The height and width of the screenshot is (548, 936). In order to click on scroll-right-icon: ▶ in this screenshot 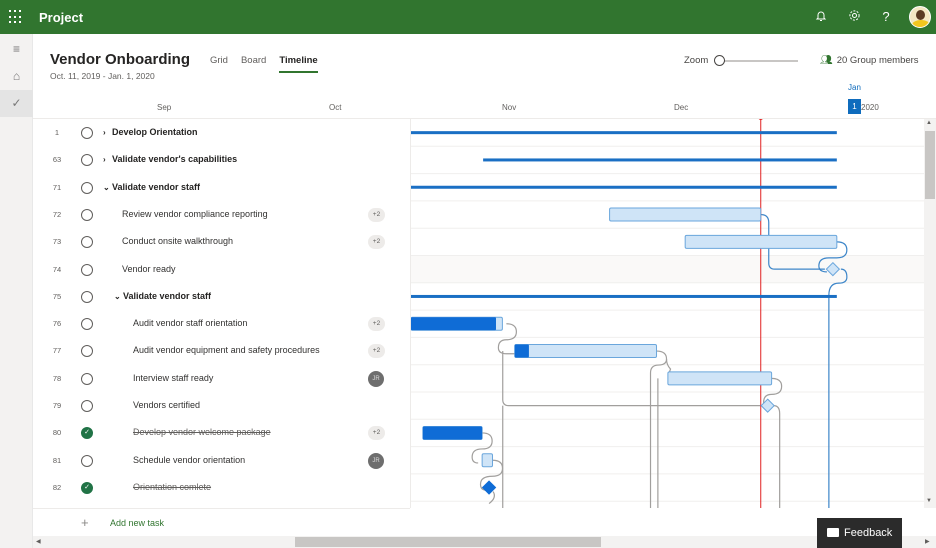, I will do `click(927, 541)`.